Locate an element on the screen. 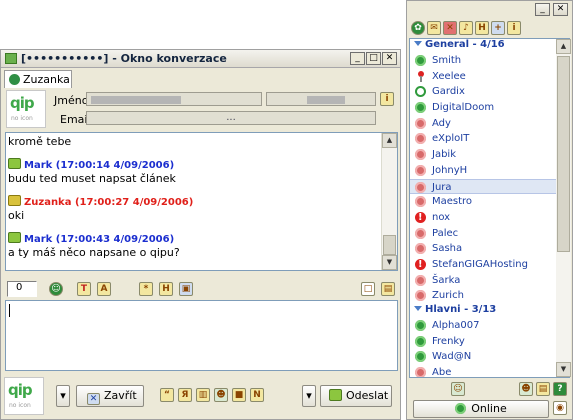 The image size is (573, 420). contact-row: Maestro is located at coordinates (489, 202).